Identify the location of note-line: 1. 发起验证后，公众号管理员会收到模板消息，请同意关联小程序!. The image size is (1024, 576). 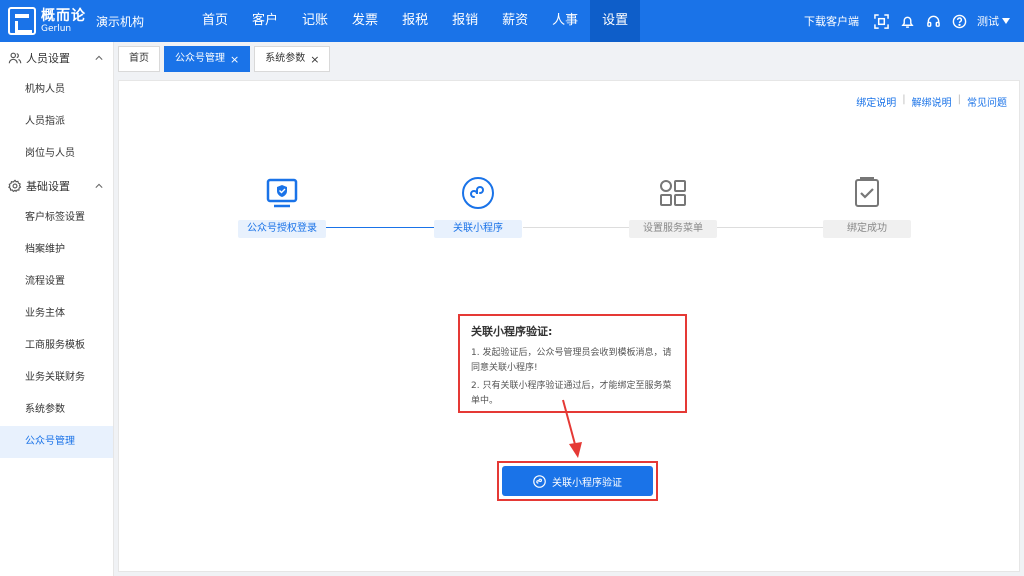
(571, 360).